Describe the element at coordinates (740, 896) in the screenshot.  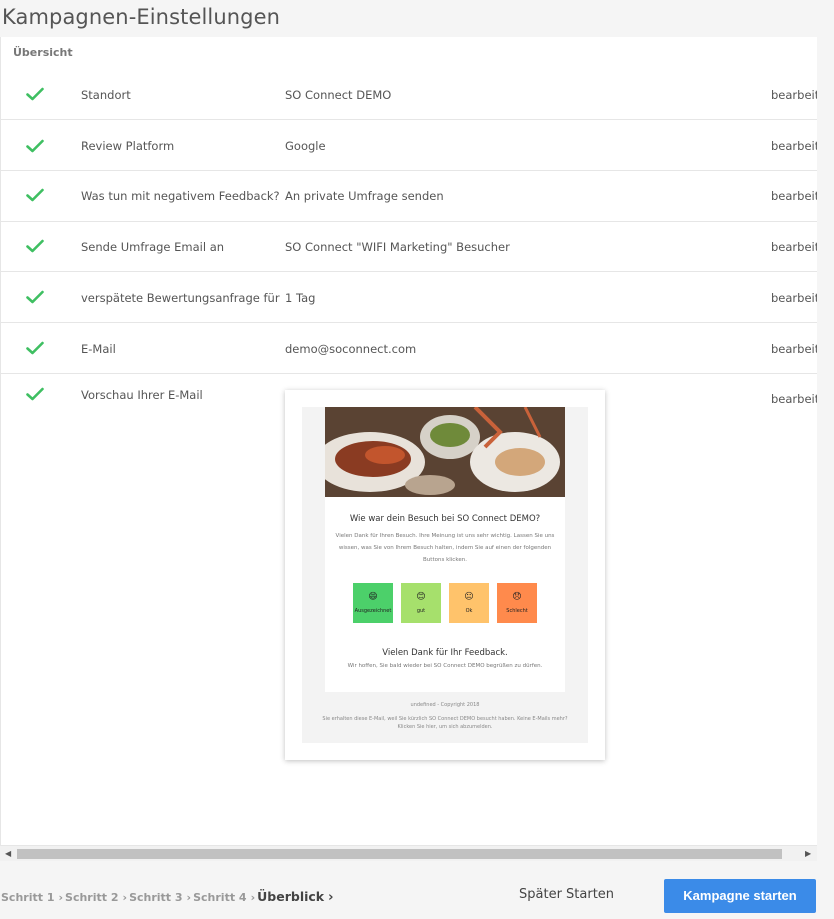
I see `start-campaign-button: Kampagne starten` at that location.